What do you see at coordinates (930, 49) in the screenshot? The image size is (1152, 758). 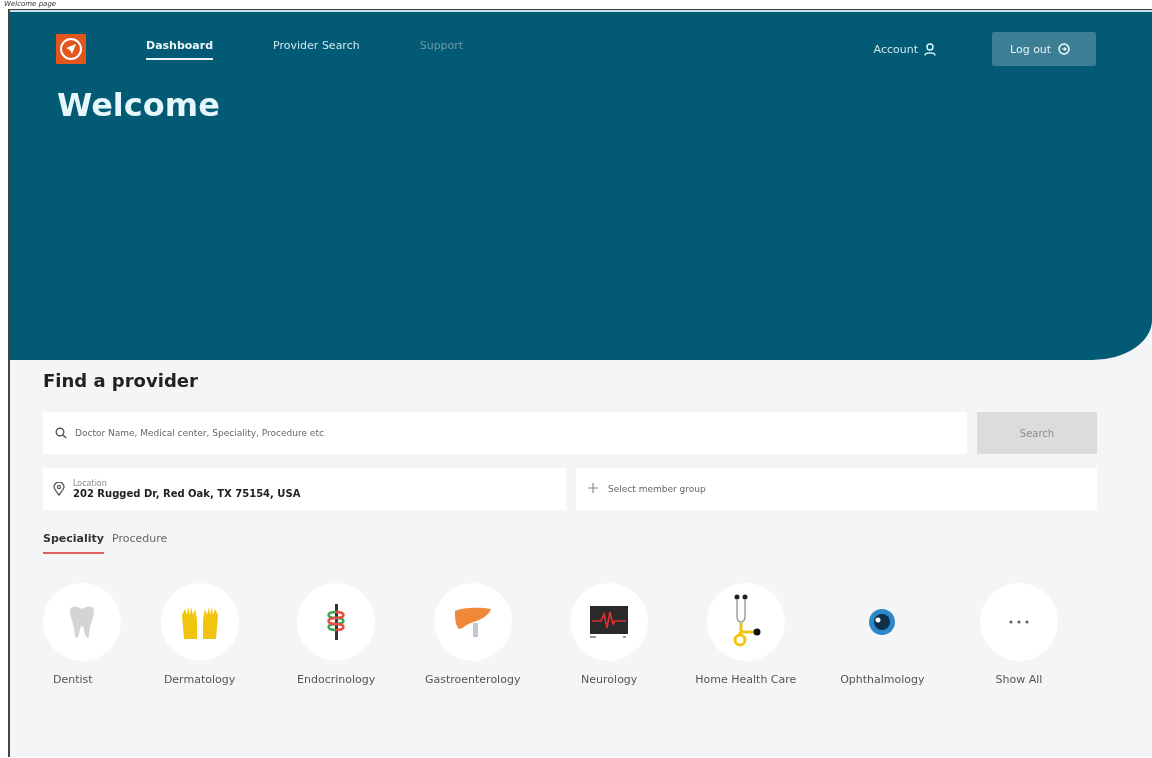 I see `user-icon` at bounding box center [930, 49].